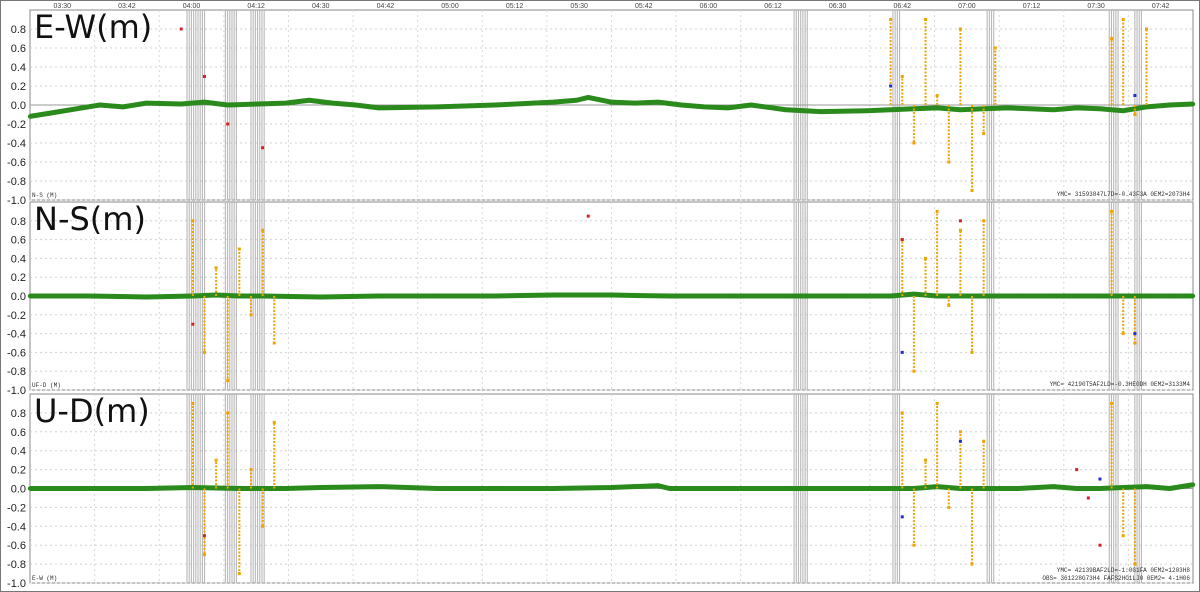 The width and height of the screenshot is (1200, 592). What do you see at coordinates (127, 6) in the screenshot?
I see `x-tick-label: 03:42` at bounding box center [127, 6].